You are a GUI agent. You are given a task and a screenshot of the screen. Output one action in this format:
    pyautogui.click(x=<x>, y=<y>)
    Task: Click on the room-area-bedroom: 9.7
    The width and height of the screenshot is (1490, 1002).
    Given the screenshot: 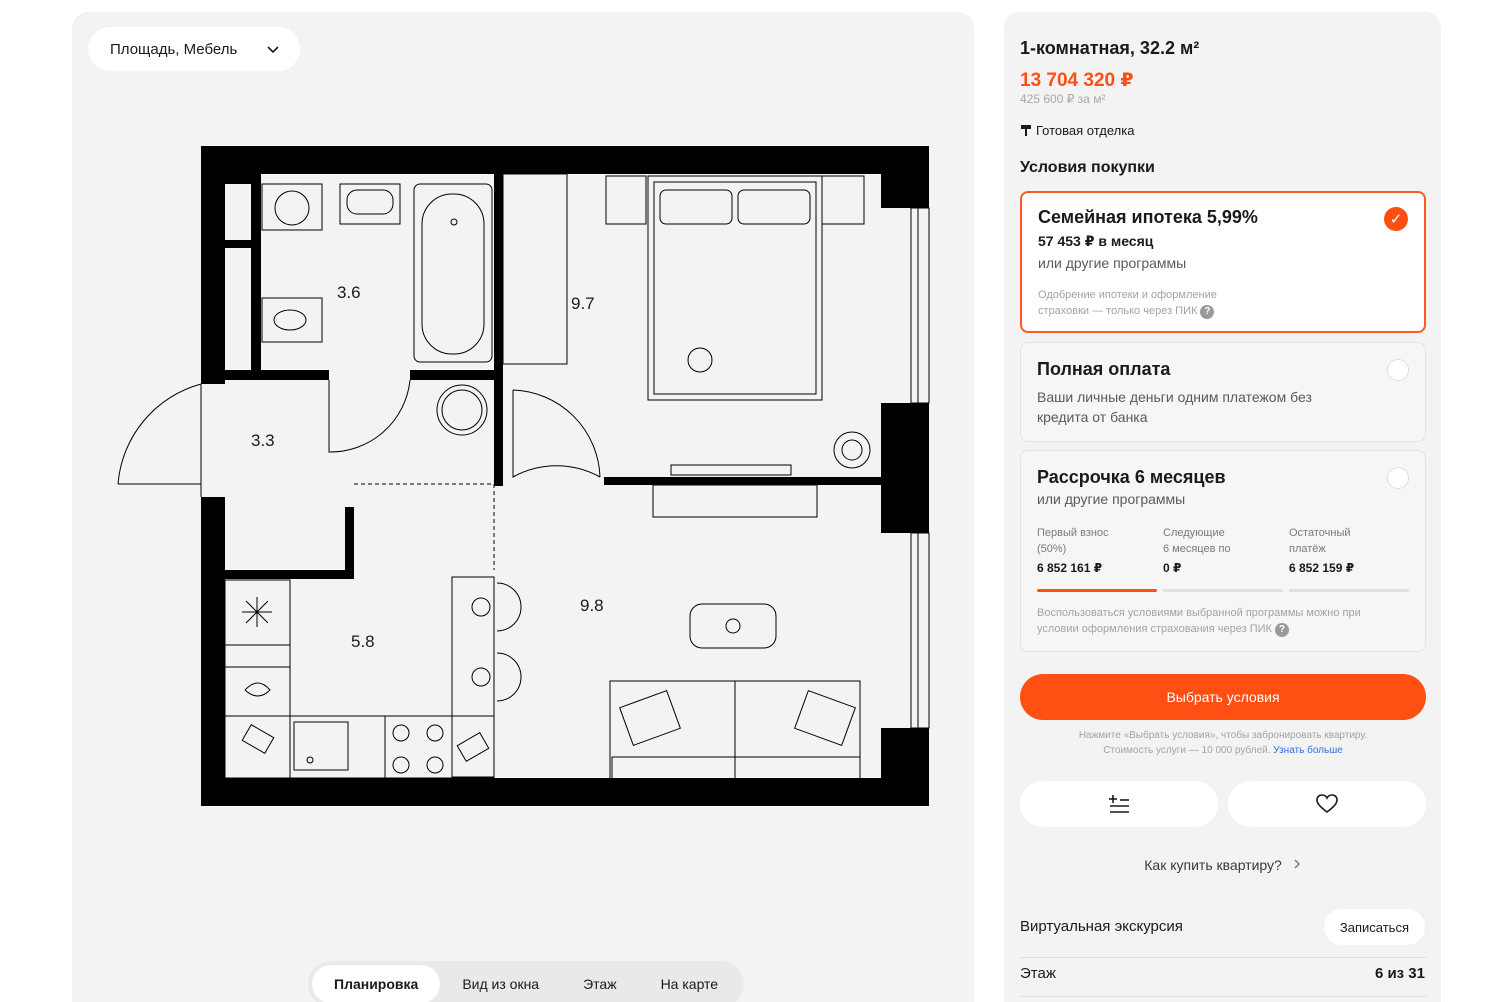 What is the action you would take?
    pyautogui.click(x=583, y=303)
    